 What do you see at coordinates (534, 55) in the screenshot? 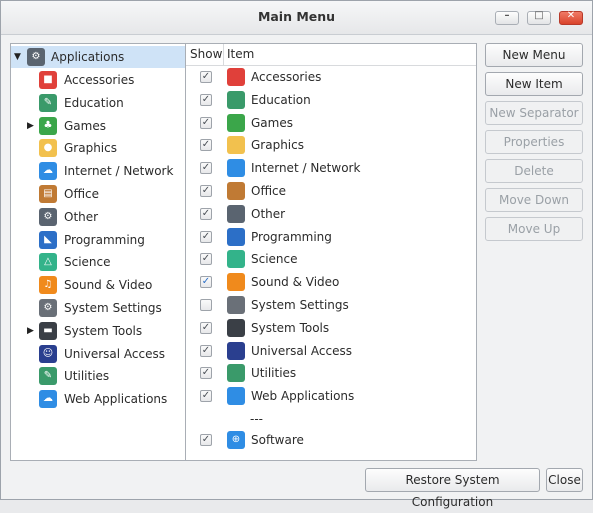
I see `new-menu-button: New Menu` at bounding box center [534, 55].